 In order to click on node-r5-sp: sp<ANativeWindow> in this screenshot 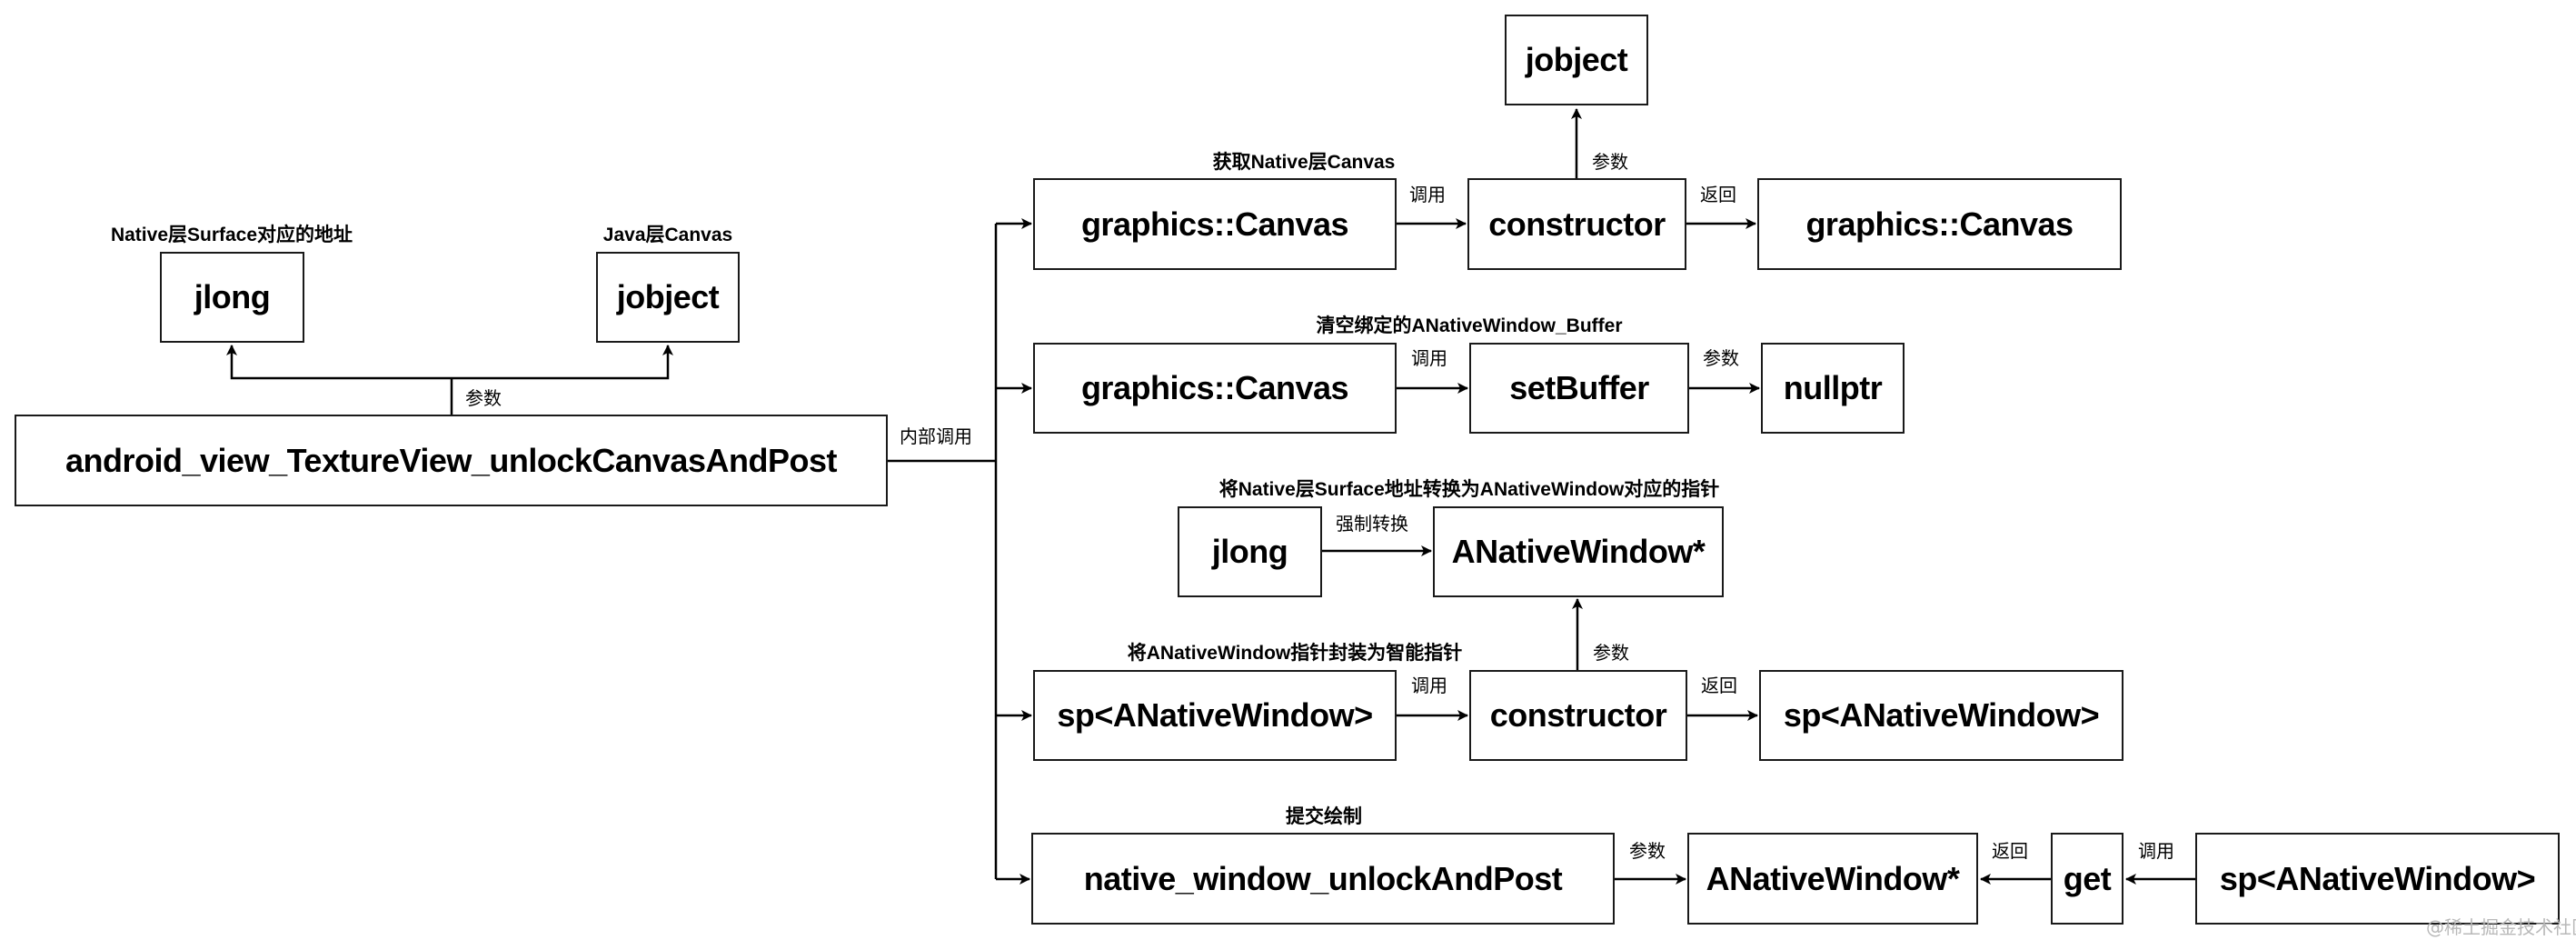, I will do `click(2377, 879)`.